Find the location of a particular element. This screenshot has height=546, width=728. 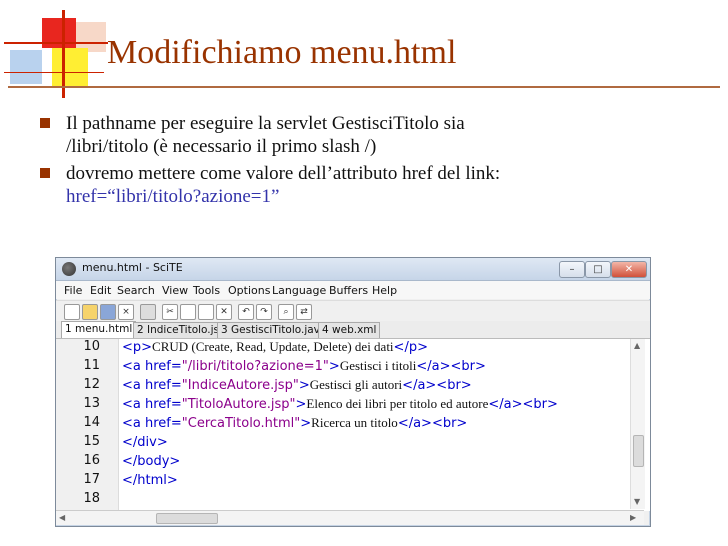

code-text: Elenco dei libri per titolo ed autore is located at coordinates (397, 403).